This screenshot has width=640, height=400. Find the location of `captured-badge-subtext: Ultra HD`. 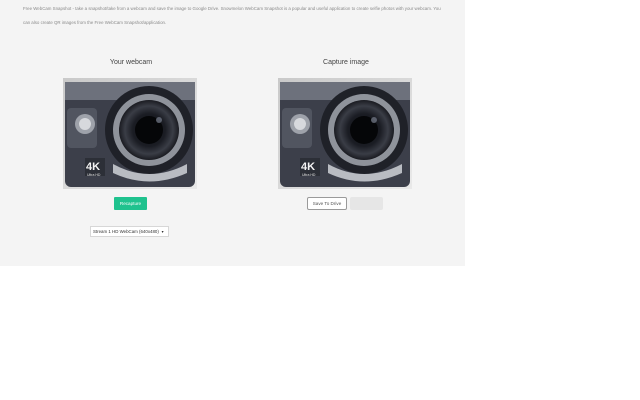

captured-badge-subtext: Ultra HD is located at coordinates (309, 175).